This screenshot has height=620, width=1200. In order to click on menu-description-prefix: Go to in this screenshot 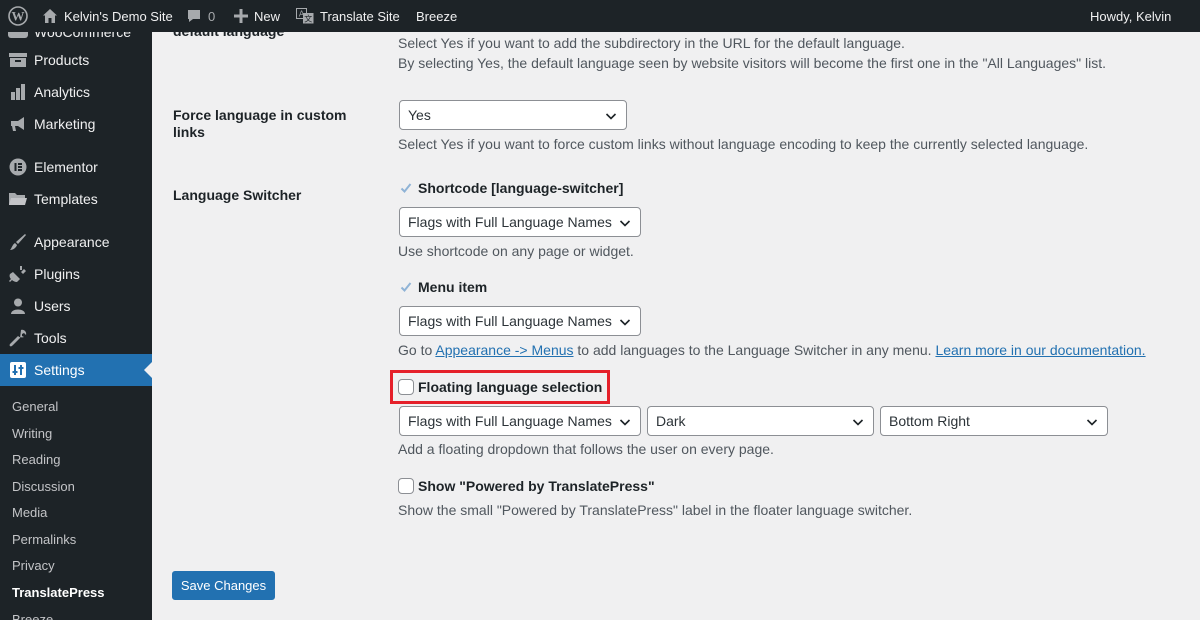, I will do `click(415, 350)`.